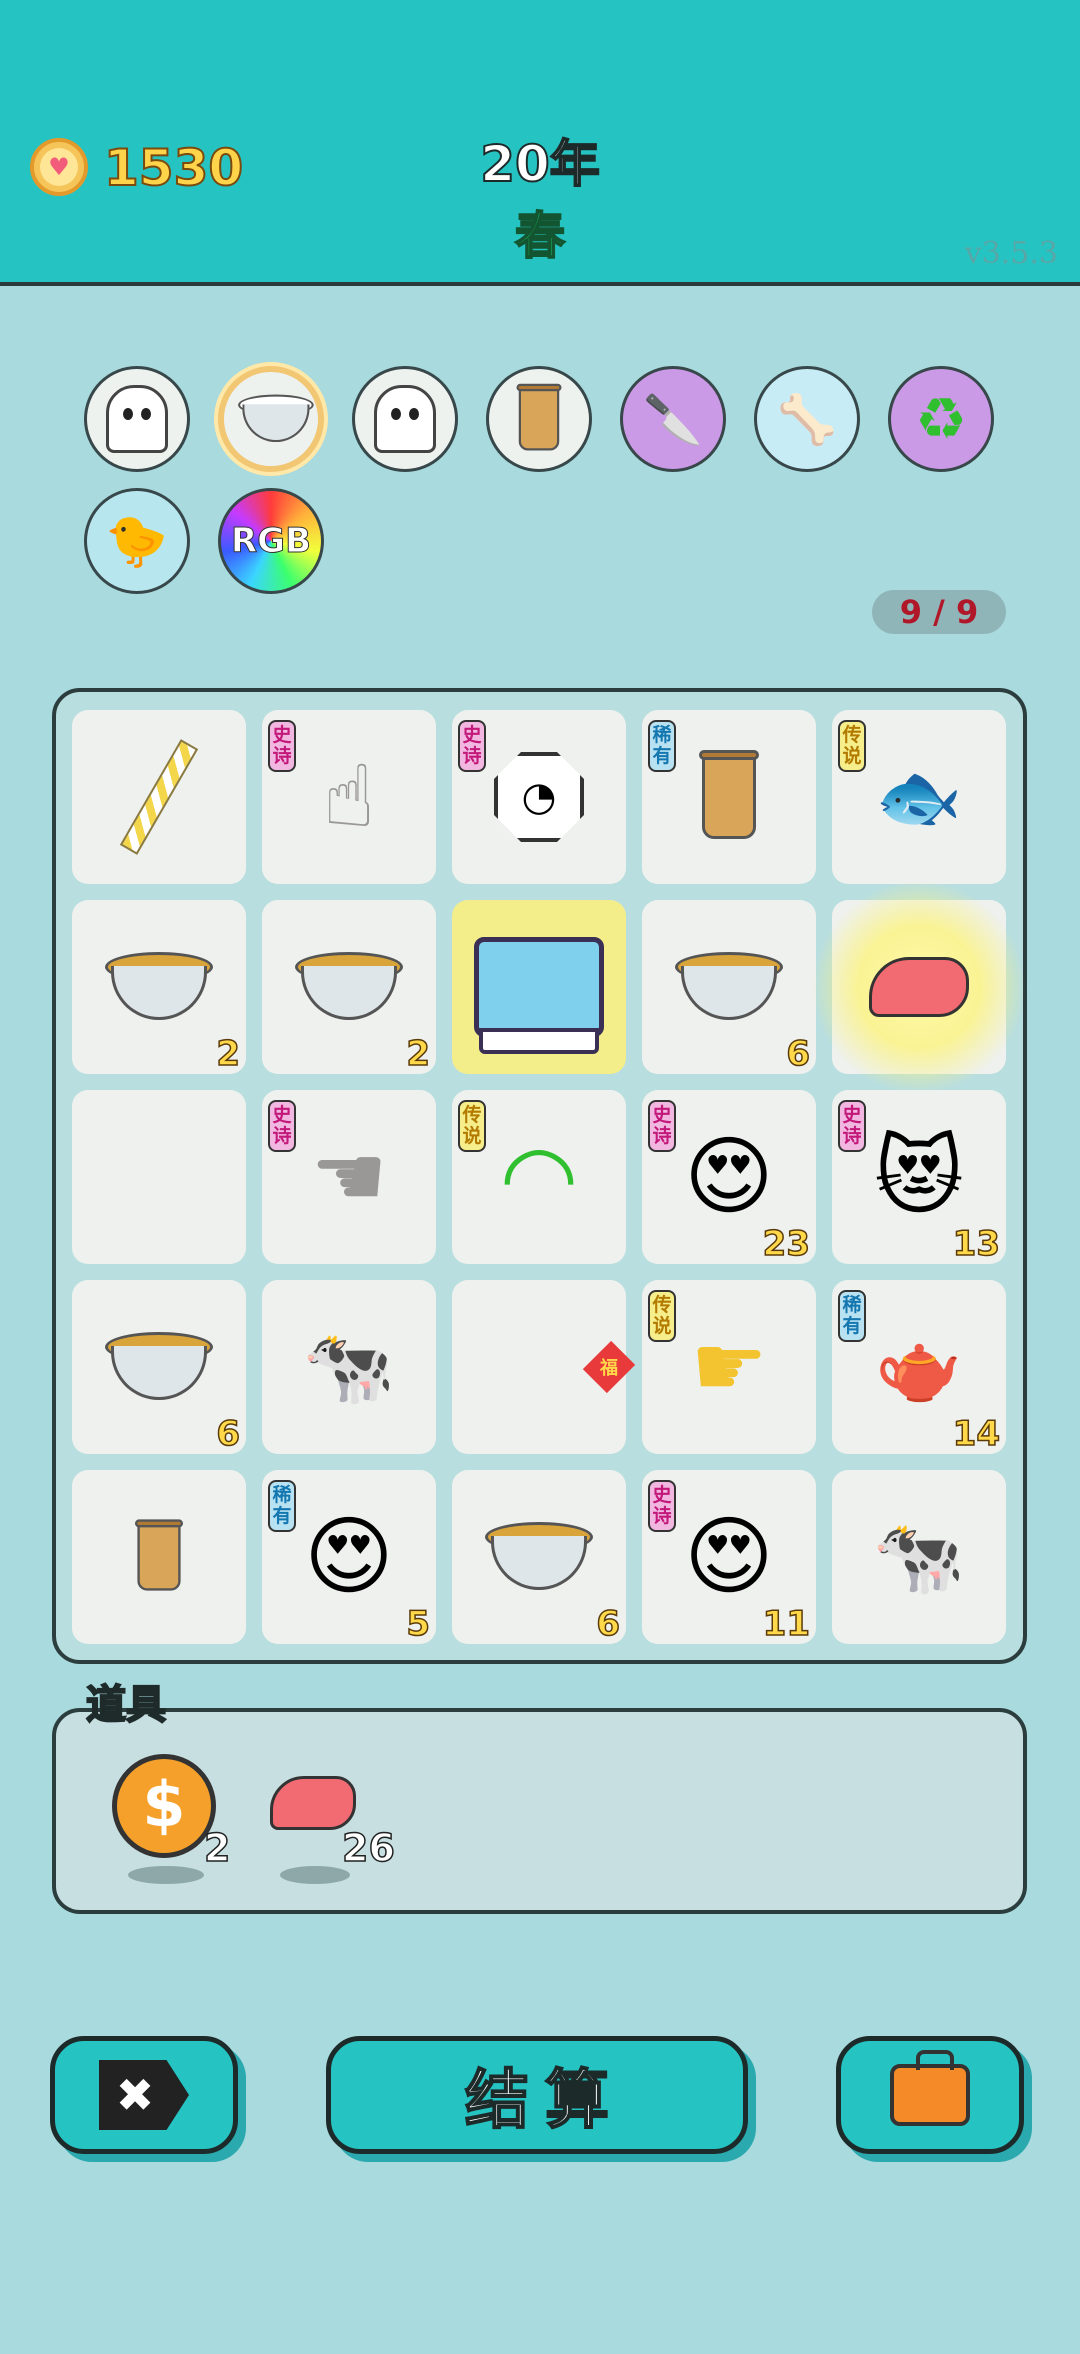  Describe the element at coordinates (349, 1557) in the screenshot. I see `board-cell: 😍 稀有 5` at that location.